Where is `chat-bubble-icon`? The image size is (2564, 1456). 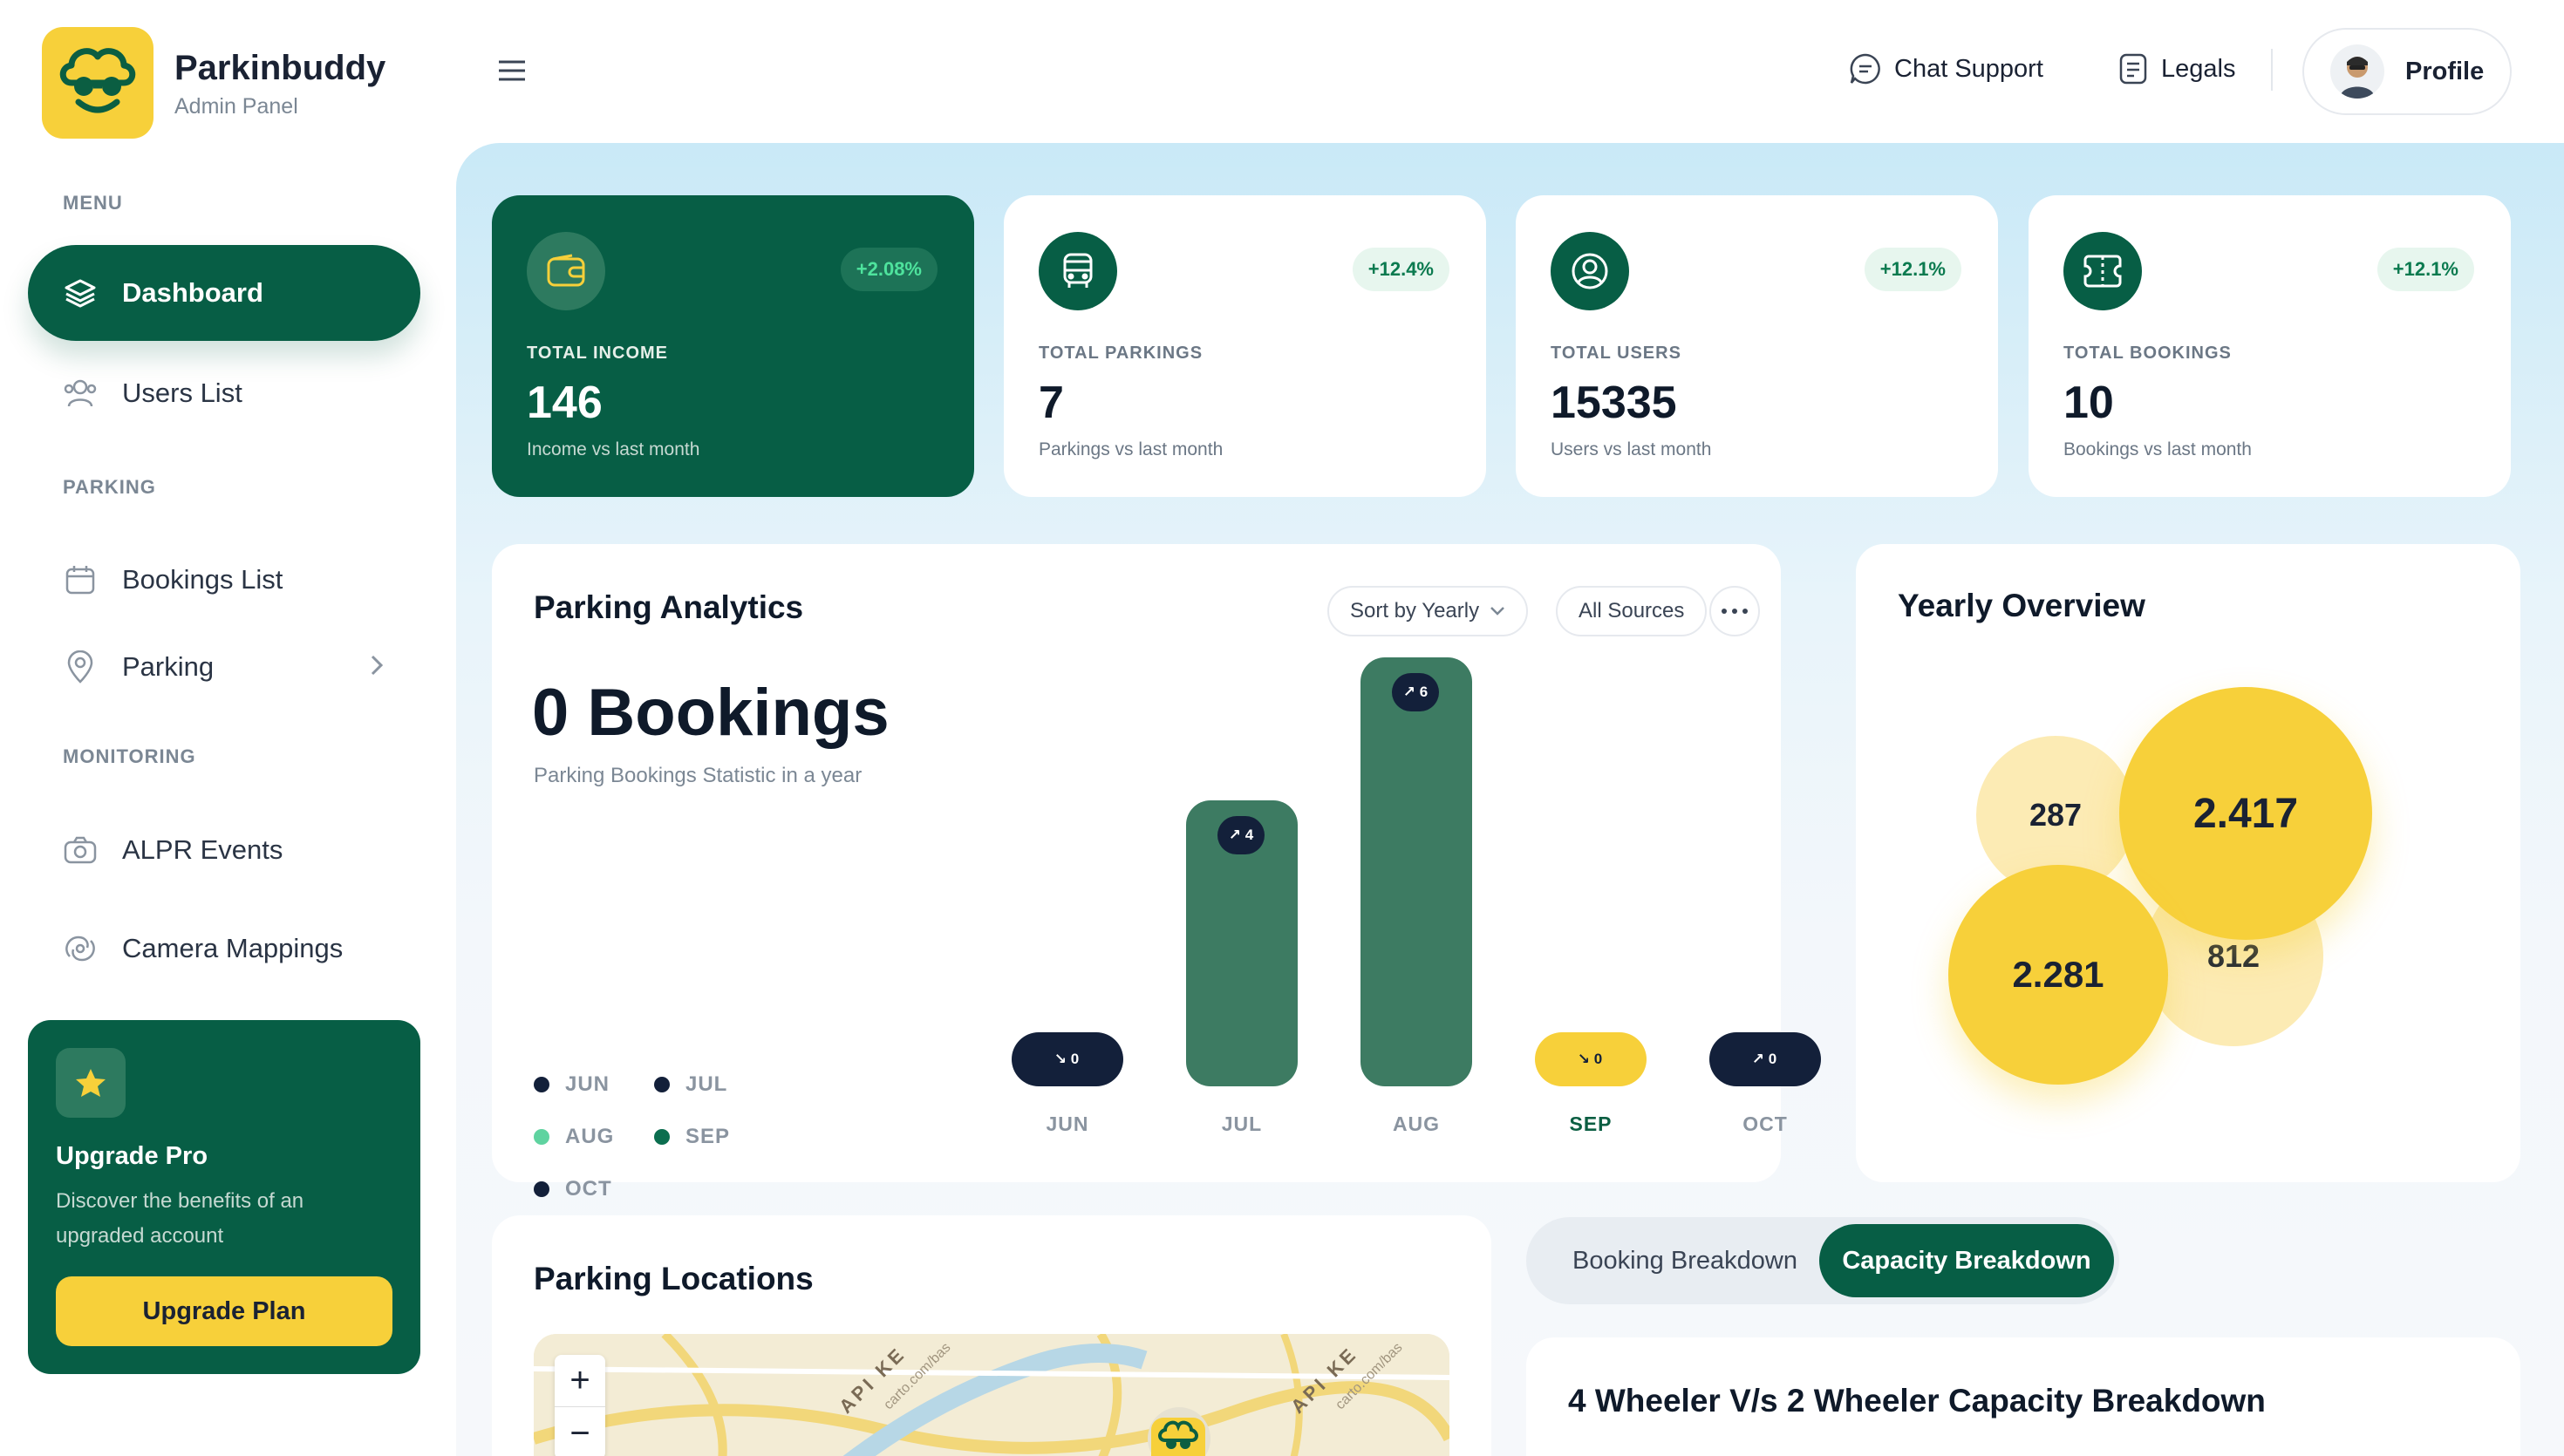
chat-bubble-icon is located at coordinates (1866, 68).